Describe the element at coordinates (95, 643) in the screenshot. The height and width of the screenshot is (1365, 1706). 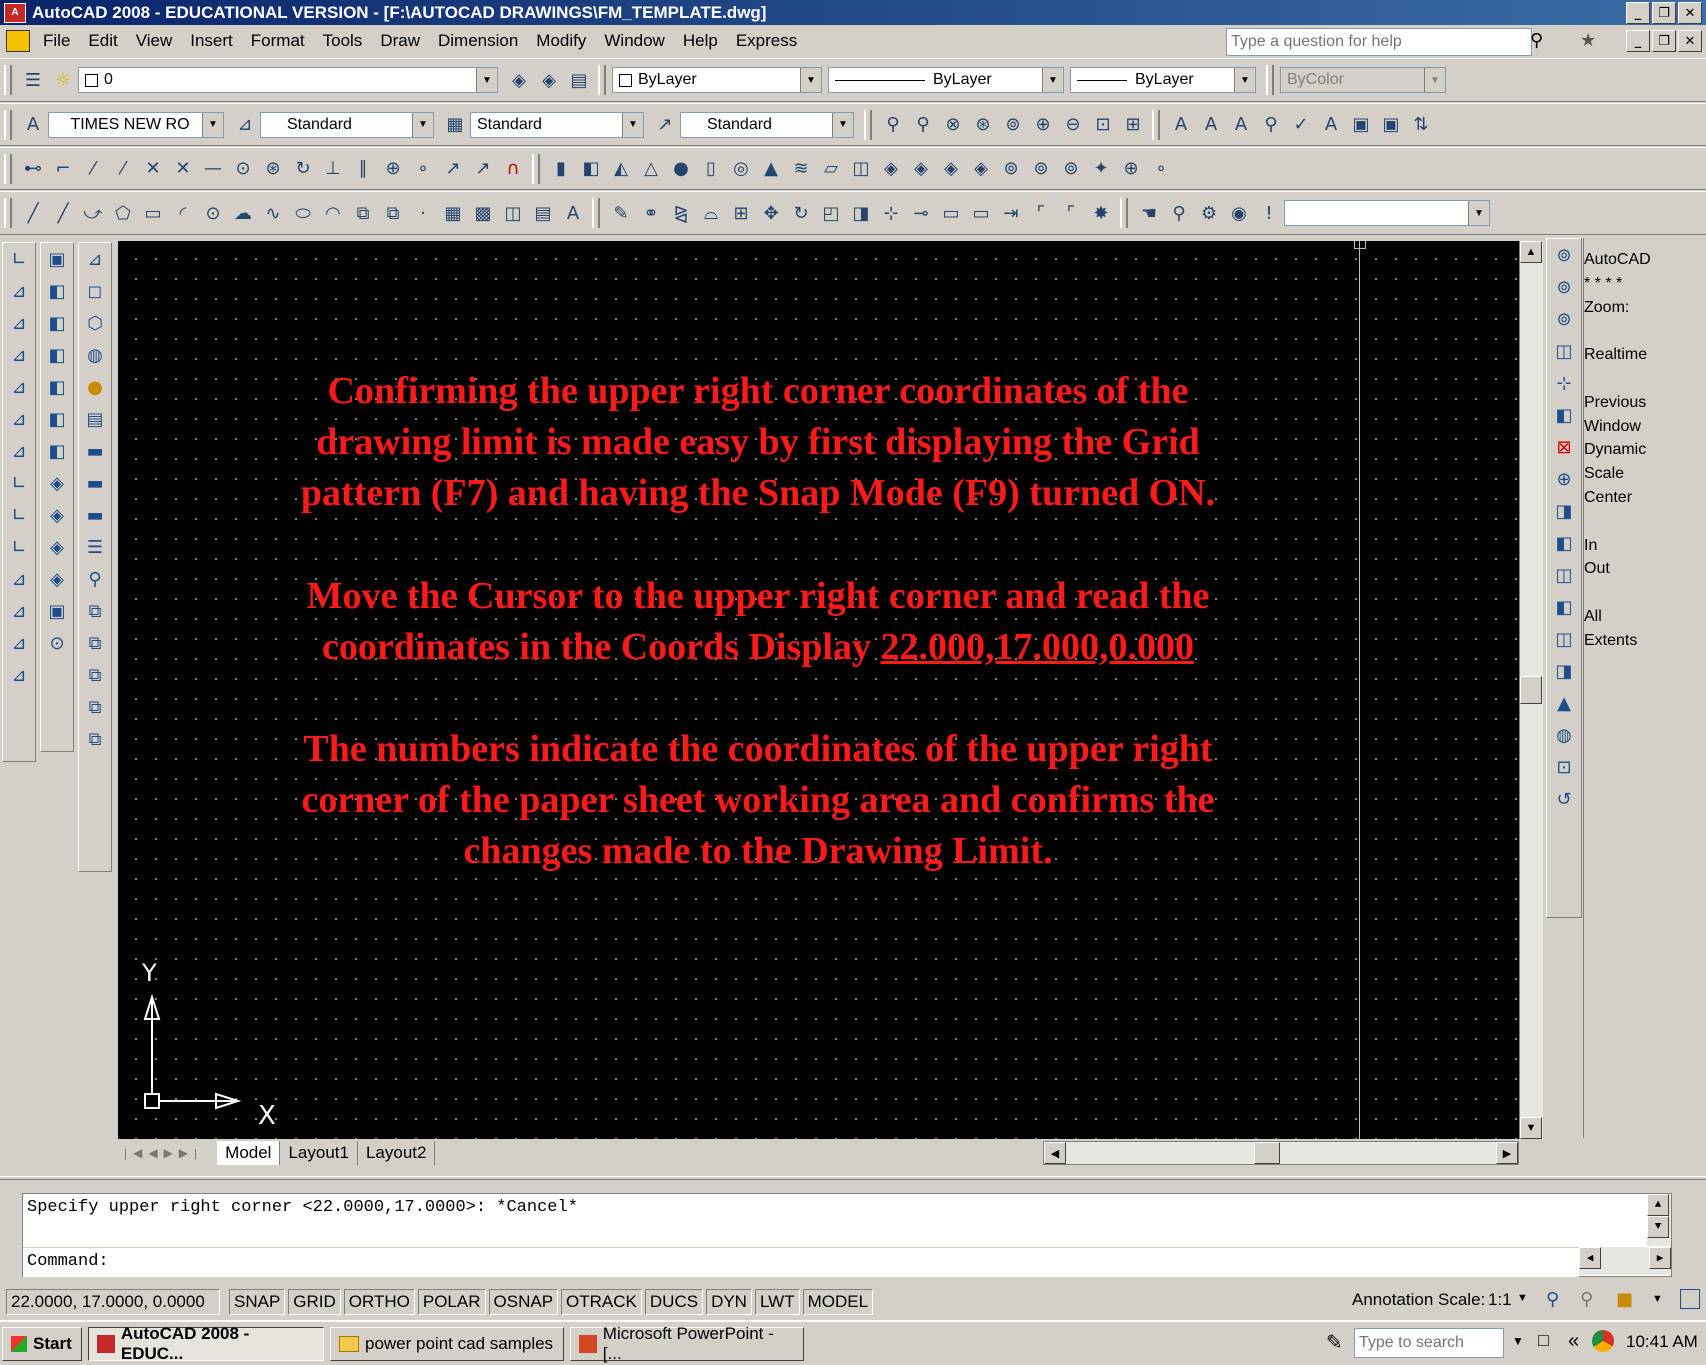
I see `draw-order-front-icon: ⧉` at that location.